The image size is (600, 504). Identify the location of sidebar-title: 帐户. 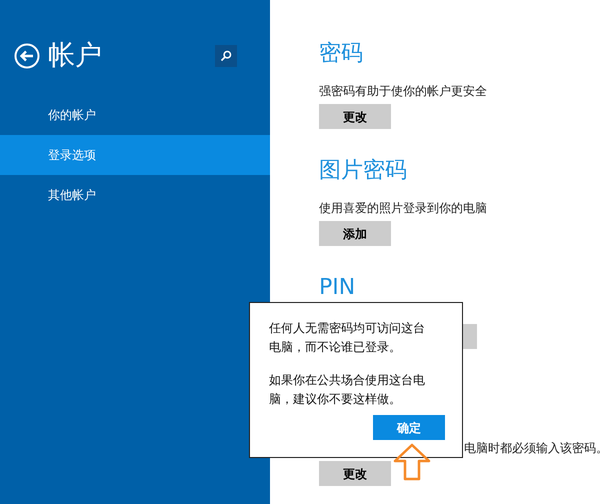
(75, 55).